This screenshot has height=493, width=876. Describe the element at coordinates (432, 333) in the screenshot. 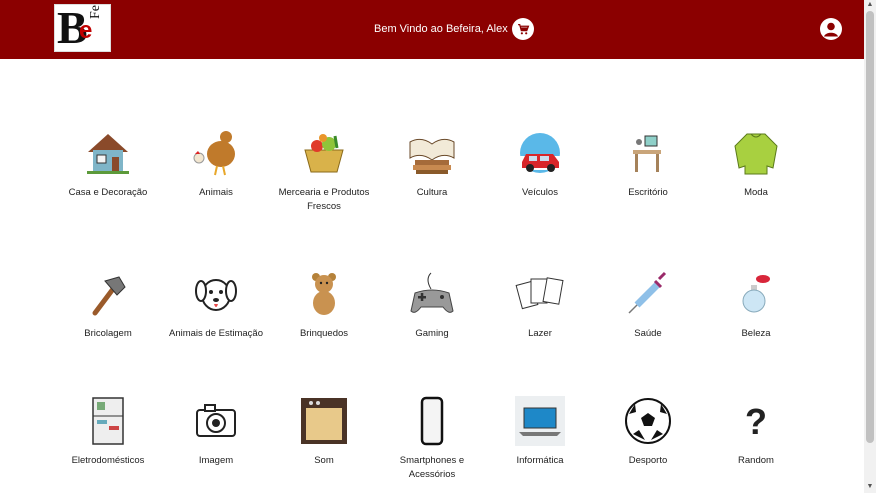

I see `category-label: Gaming` at that location.